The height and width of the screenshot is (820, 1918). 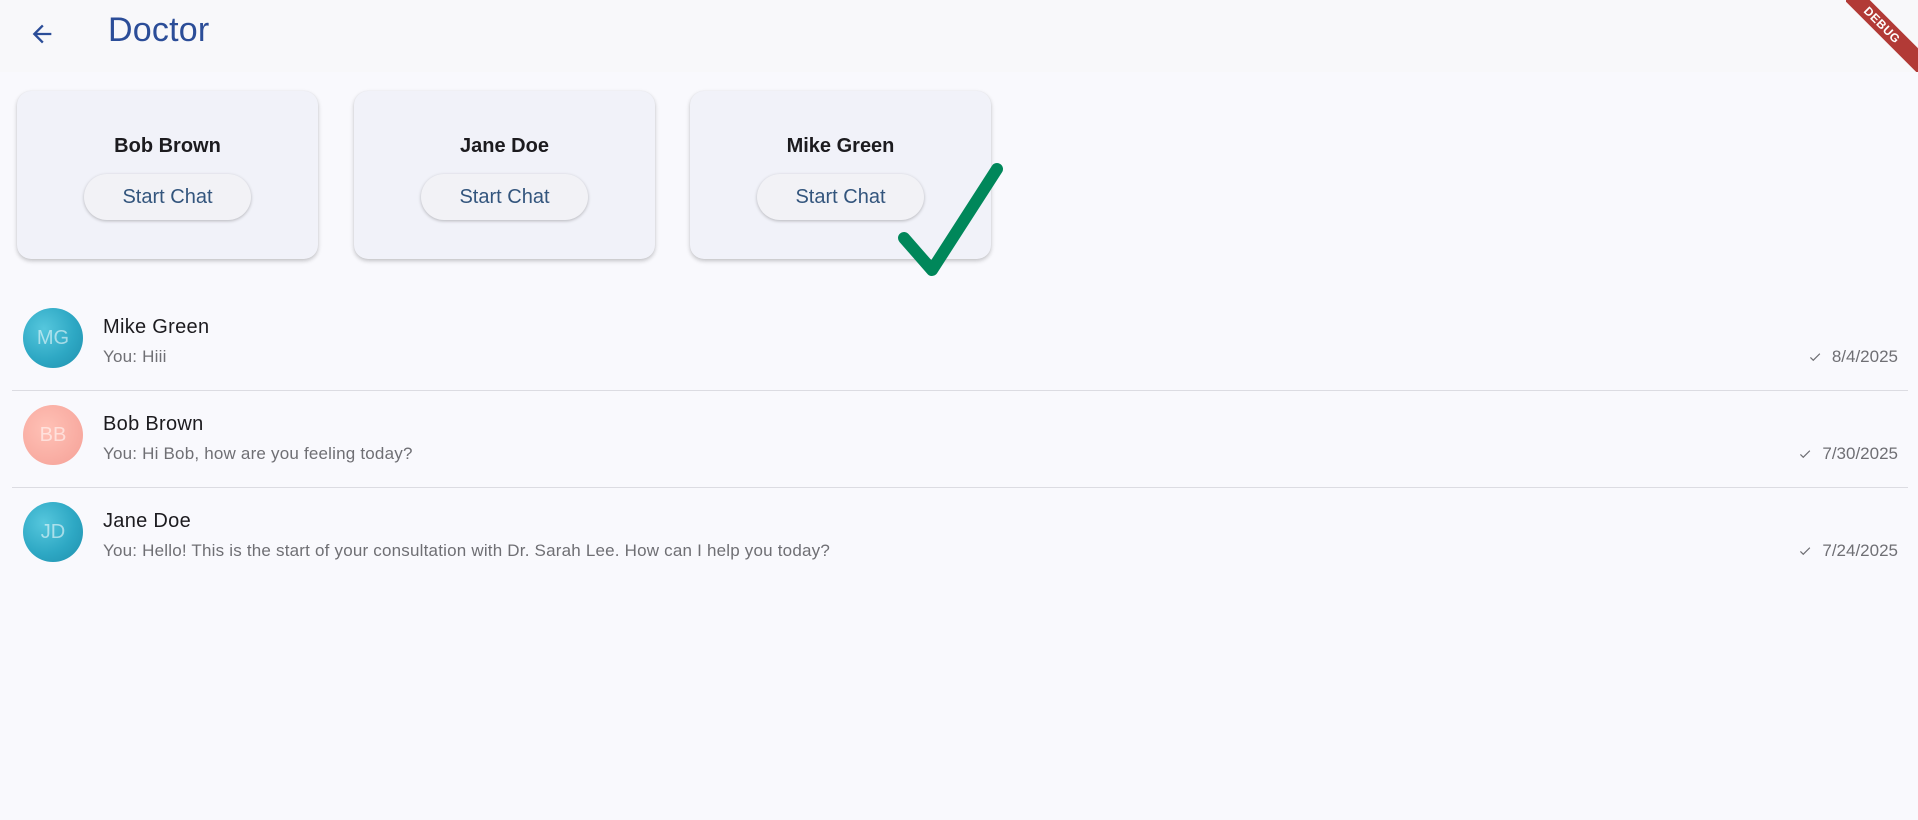 What do you see at coordinates (53, 532) in the screenshot?
I see `avatar: JD` at bounding box center [53, 532].